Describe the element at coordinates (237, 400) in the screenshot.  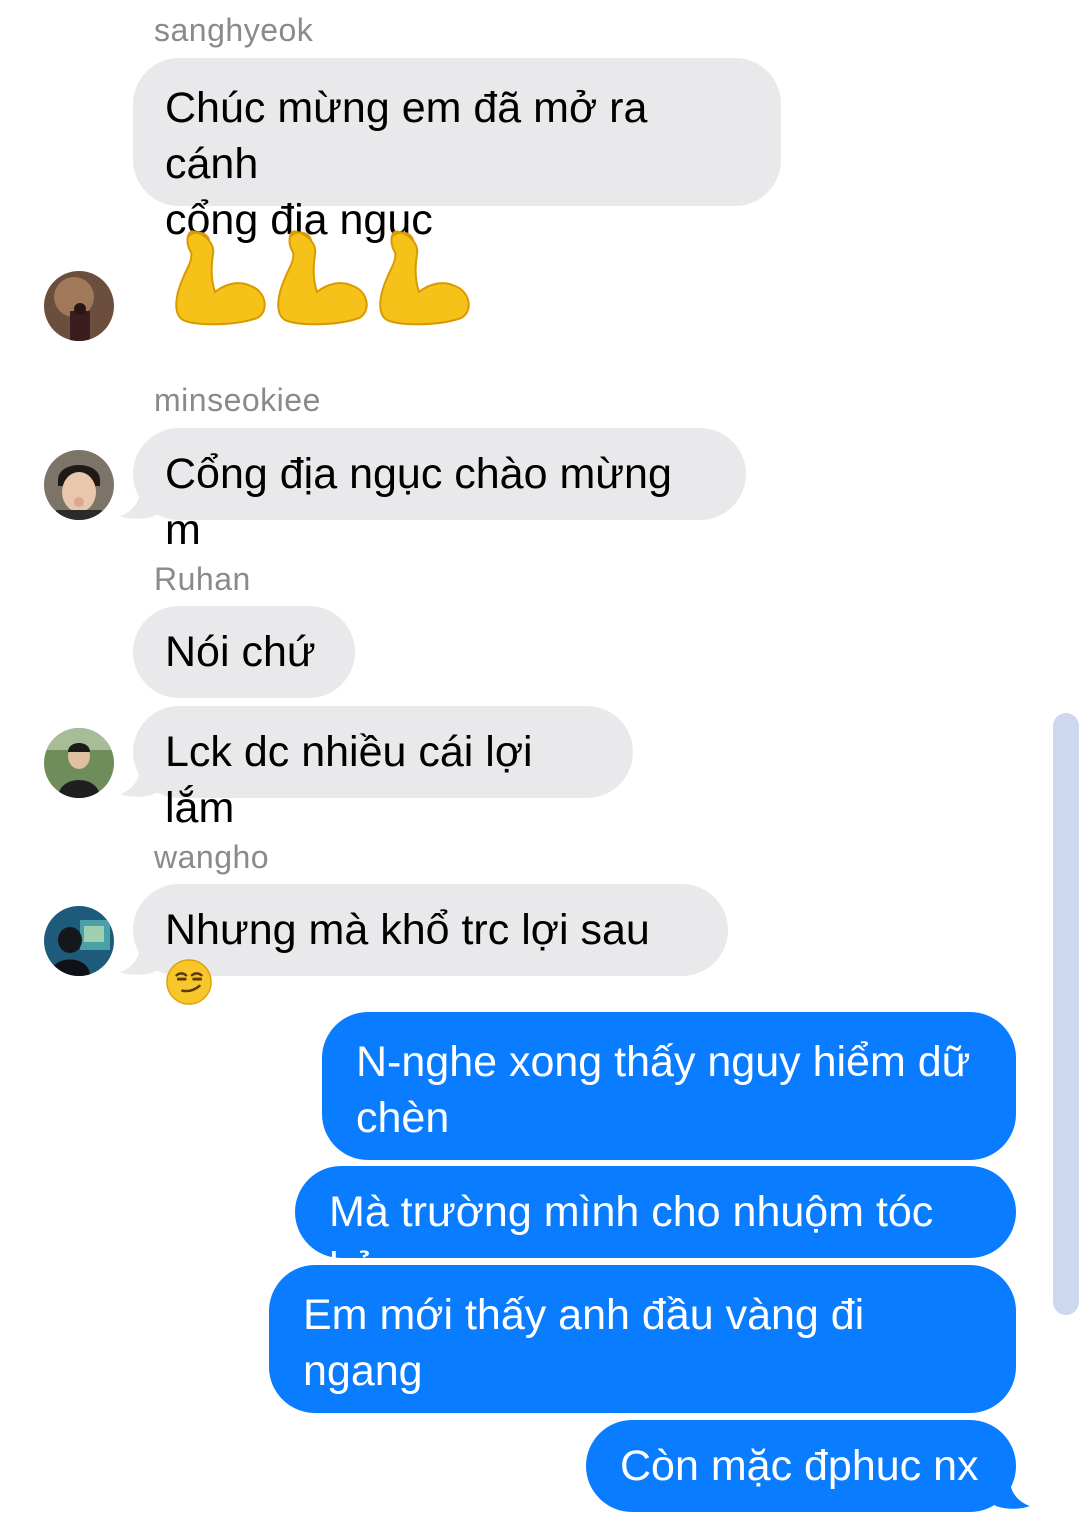
I see `sender-name-minseokiee: minseokiee` at that location.